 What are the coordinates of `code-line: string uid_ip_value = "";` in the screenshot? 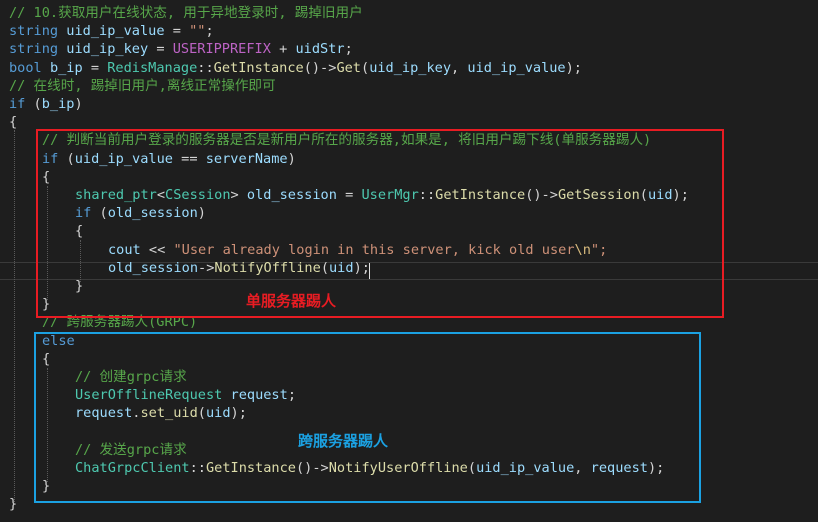 It's located at (111, 31).